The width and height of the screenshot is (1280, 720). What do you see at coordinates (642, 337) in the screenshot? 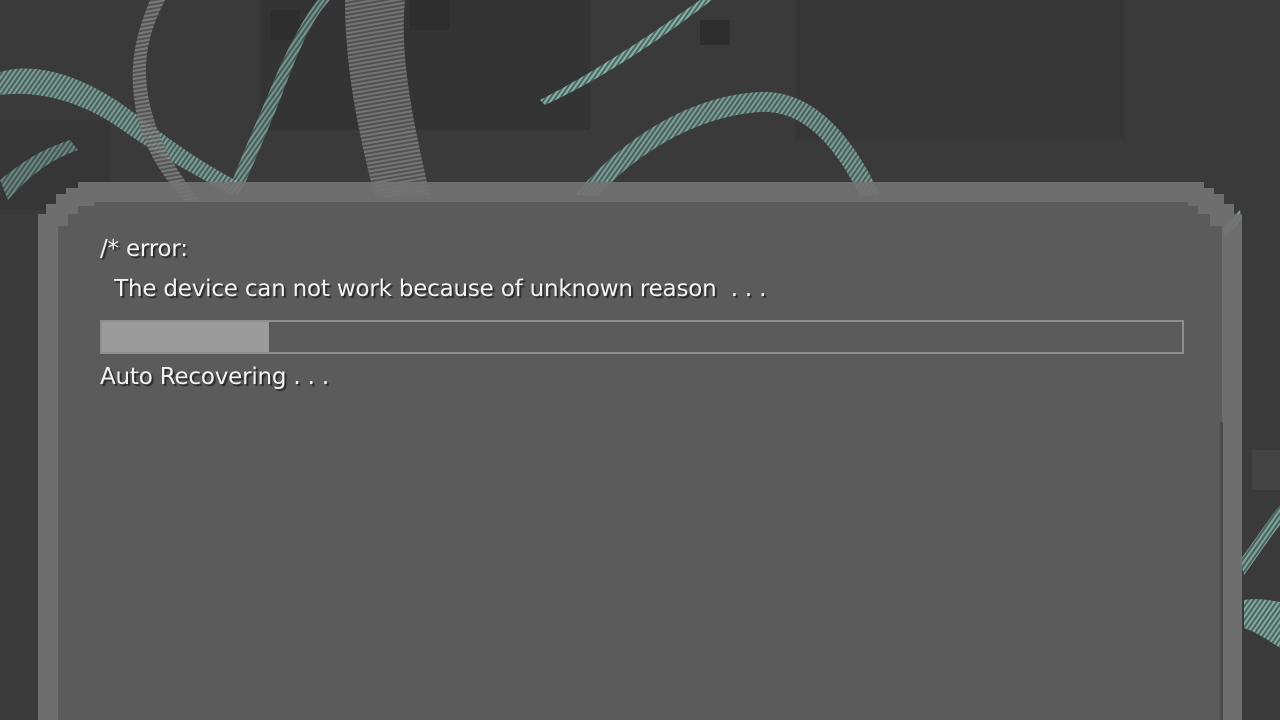
I see `progress-bar` at bounding box center [642, 337].